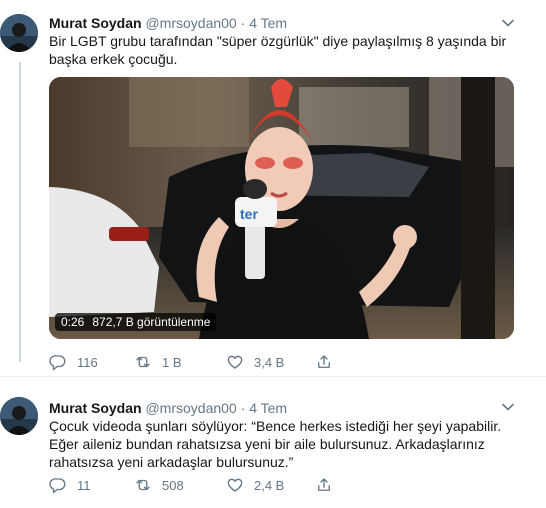 This screenshot has height=508, width=546. Describe the element at coordinates (158, 362) in the screenshot. I see `retweet-button: 1 B` at that location.